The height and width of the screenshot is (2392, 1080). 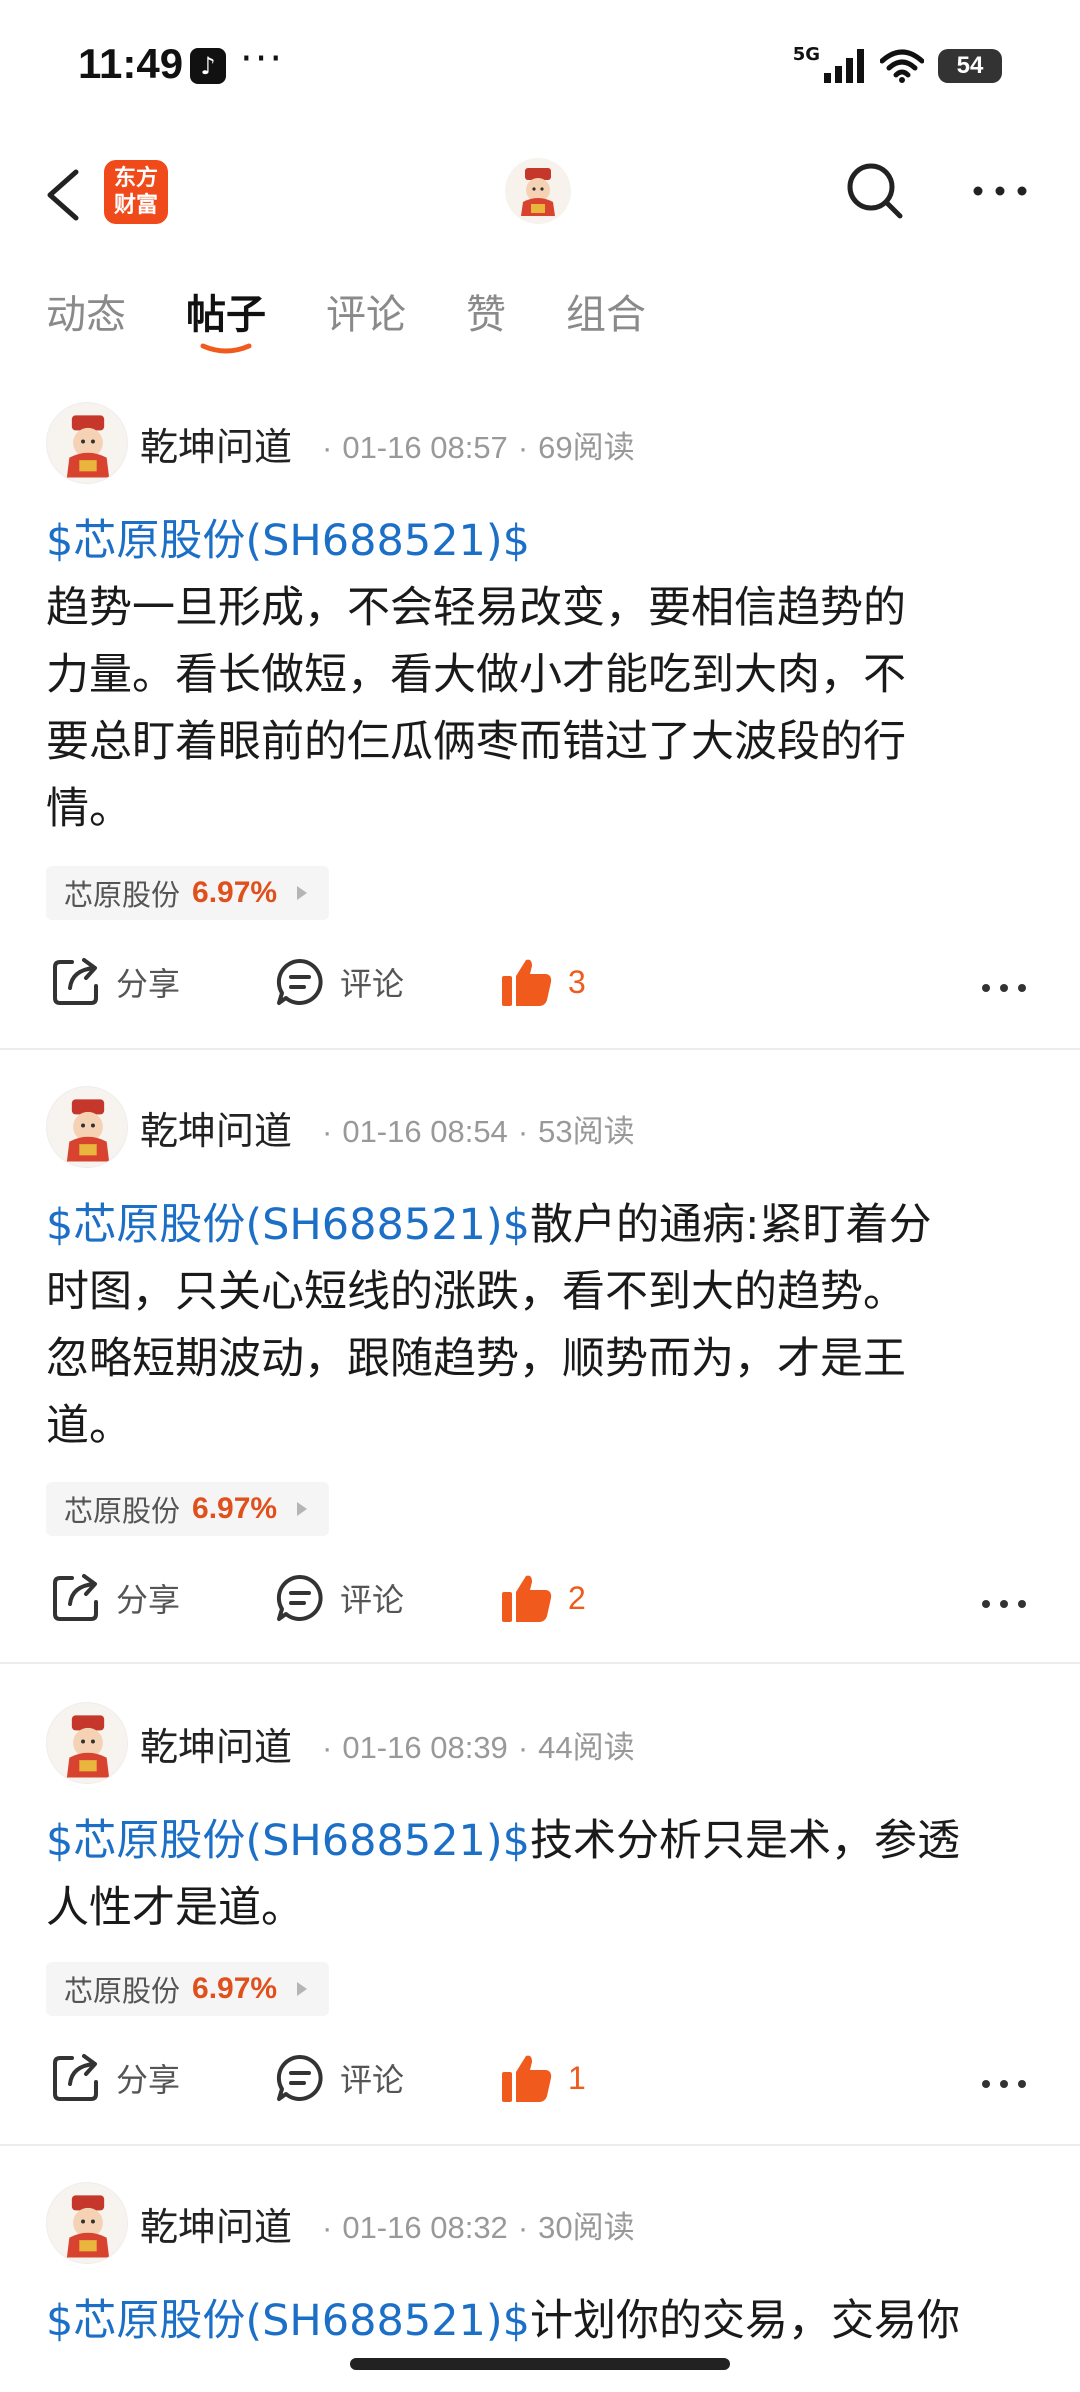 What do you see at coordinates (577, 2077) in the screenshot?
I see `like-count: 1` at bounding box center [577, 2077].